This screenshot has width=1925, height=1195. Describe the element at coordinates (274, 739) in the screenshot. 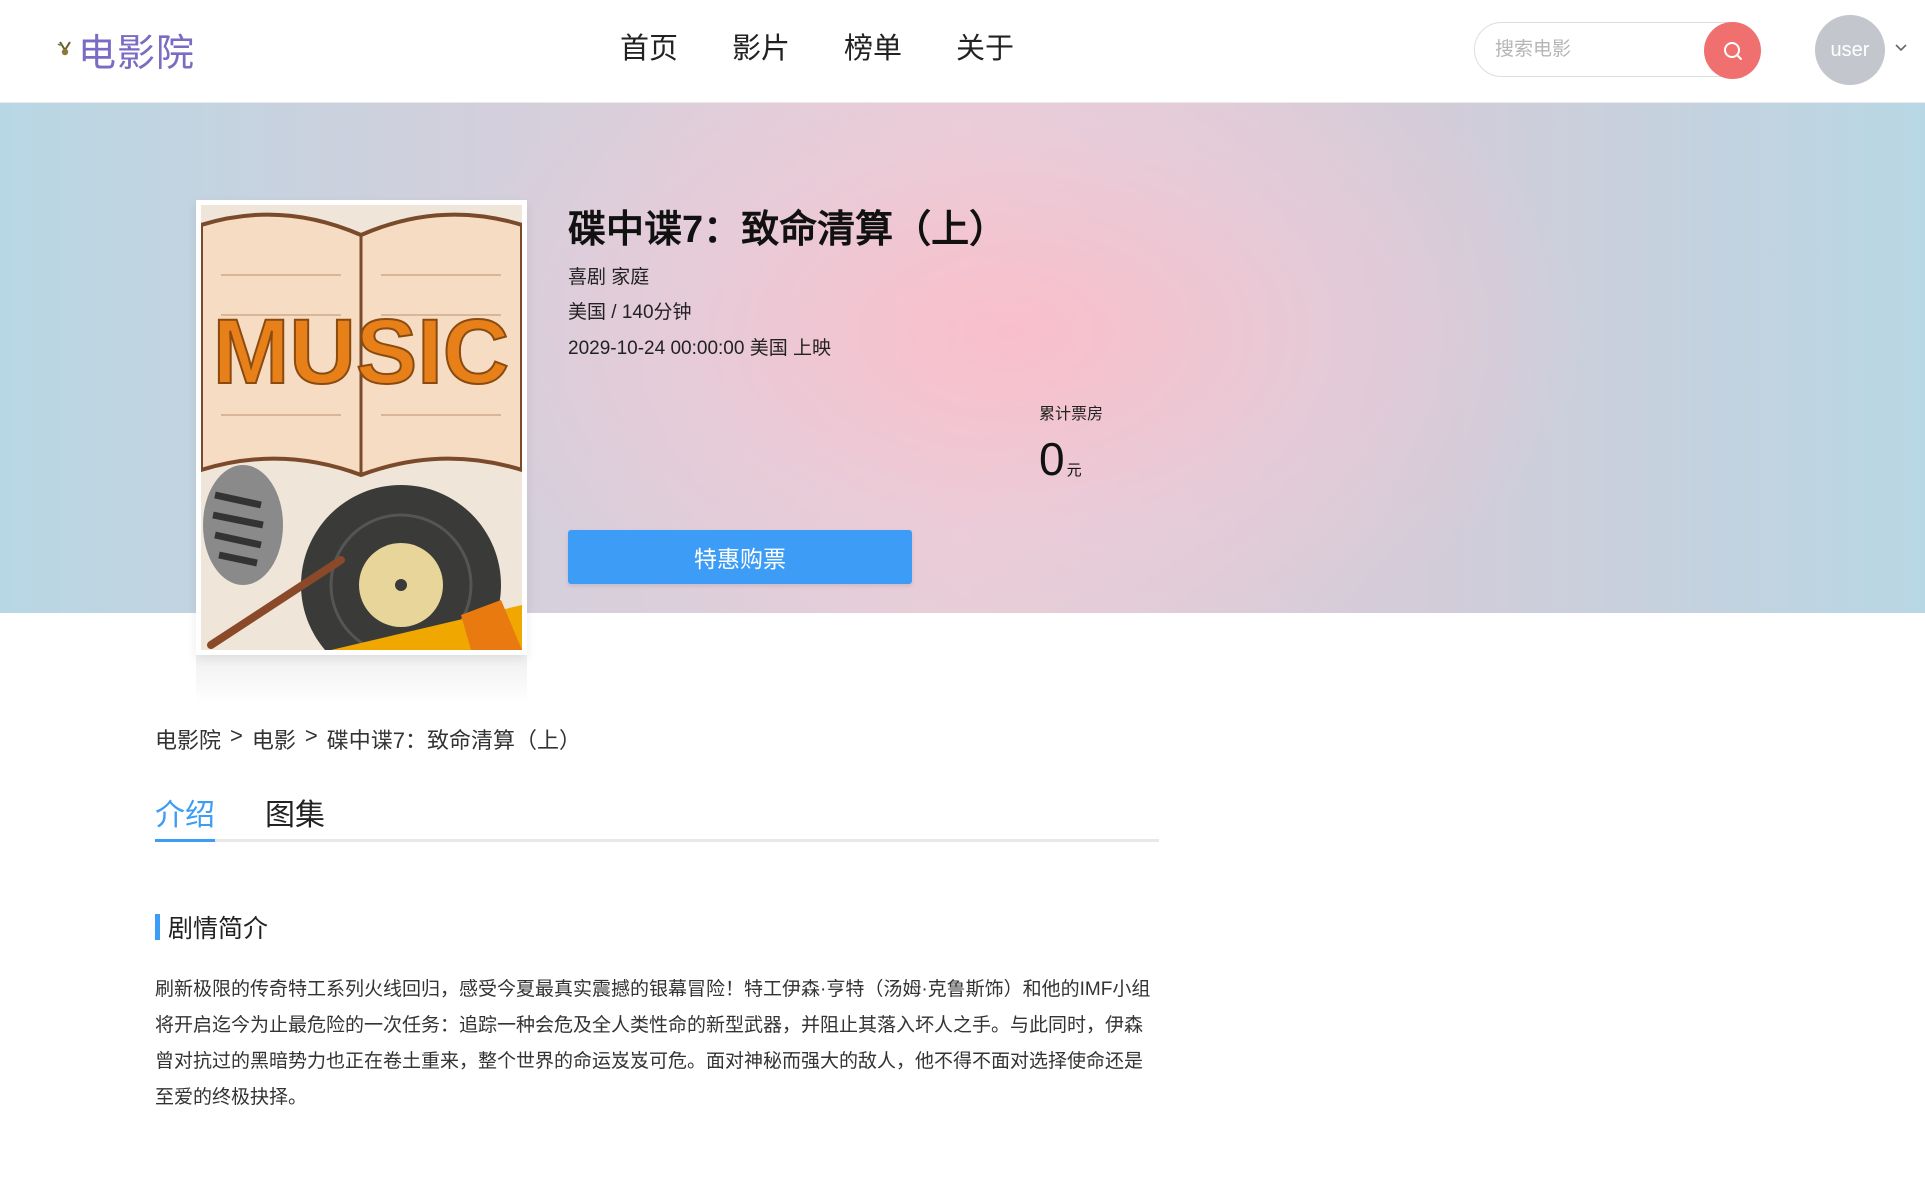

I see `breadcrumb-movies: 电影` at that location.